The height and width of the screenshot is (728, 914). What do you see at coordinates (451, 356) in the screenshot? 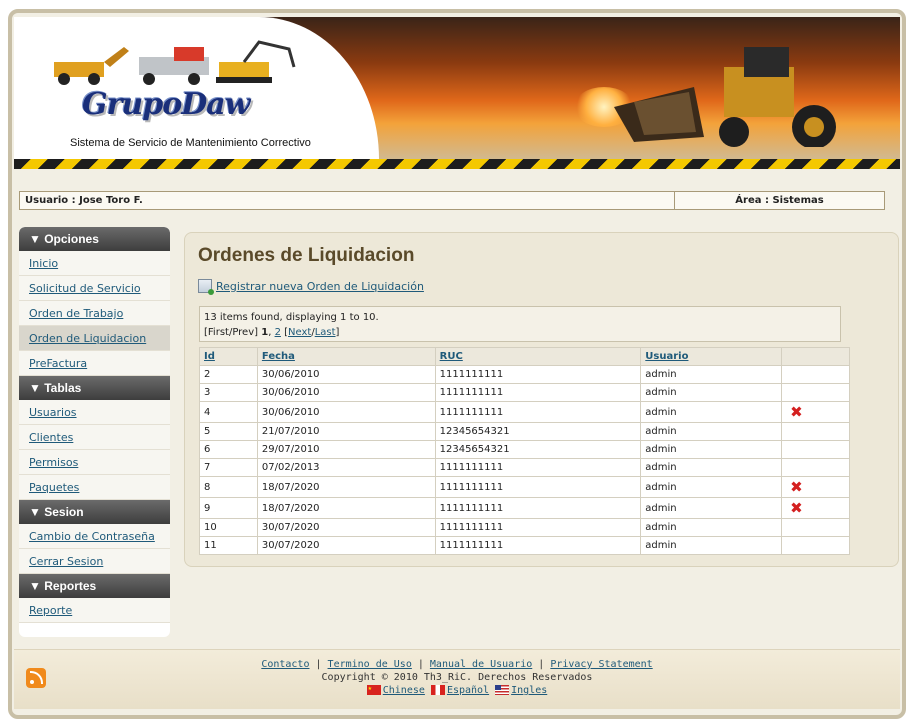
I see `sort-ruc-link: RUC` at bounding box center [451, 356].